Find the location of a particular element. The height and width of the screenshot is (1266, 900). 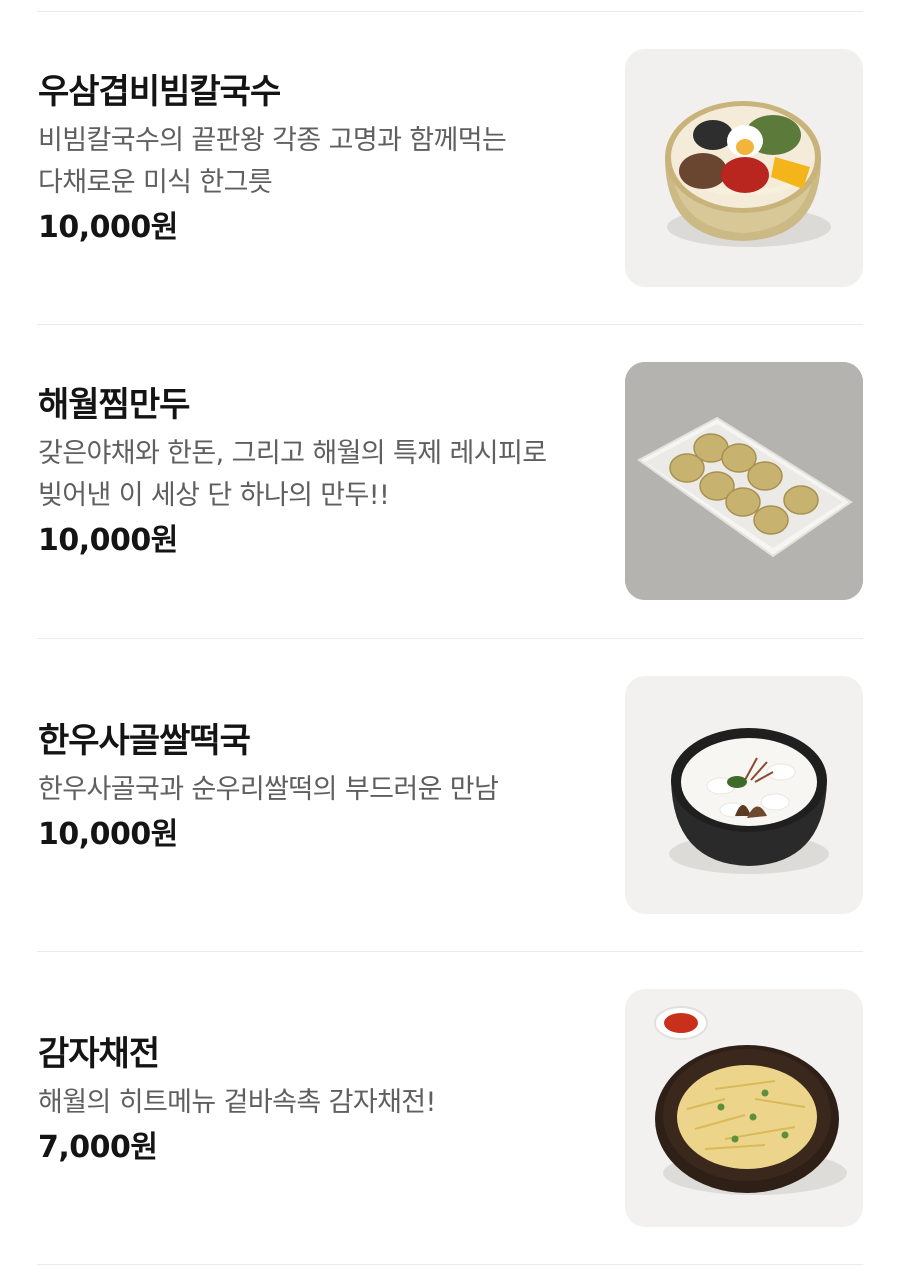

tteokguk-photo-icon is located at coordinates (744, 795).